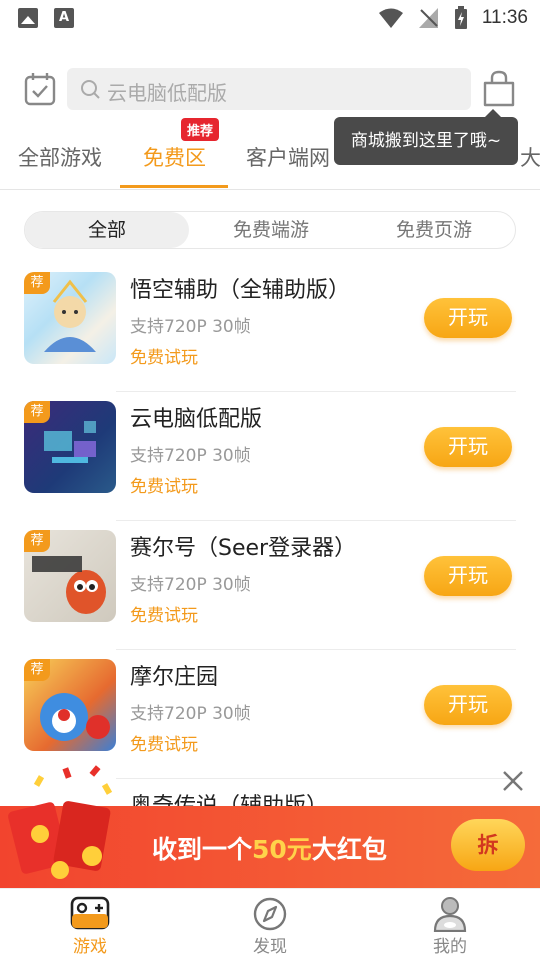  I want to click on nav-discover: 发现, so click(270, 924).